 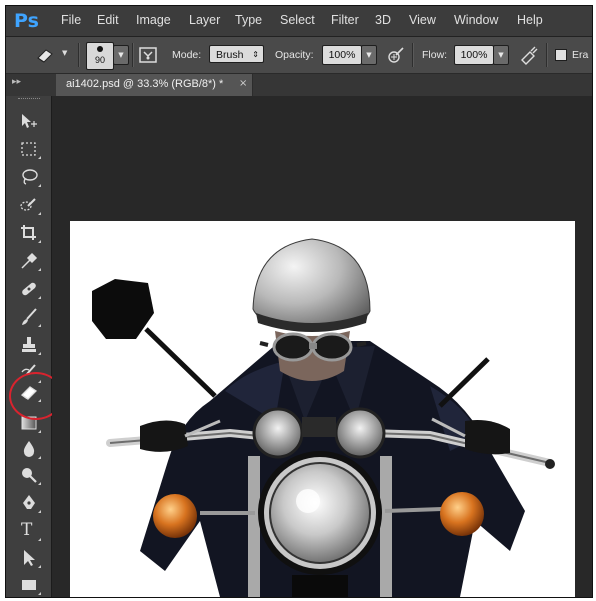 What do you see at coordinates (294, 55) in the screenshot?
I see `opacity-label: Opacity:` at bounding box center [294, 55].